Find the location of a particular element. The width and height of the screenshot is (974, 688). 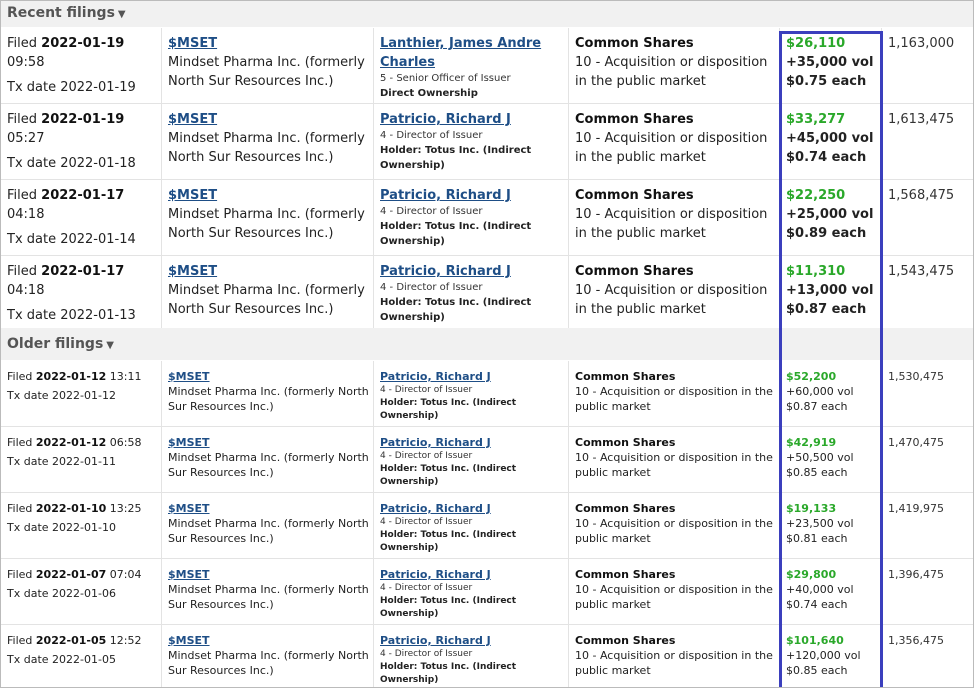

price-each: $0.81 each is located at coordinates (817, 538).